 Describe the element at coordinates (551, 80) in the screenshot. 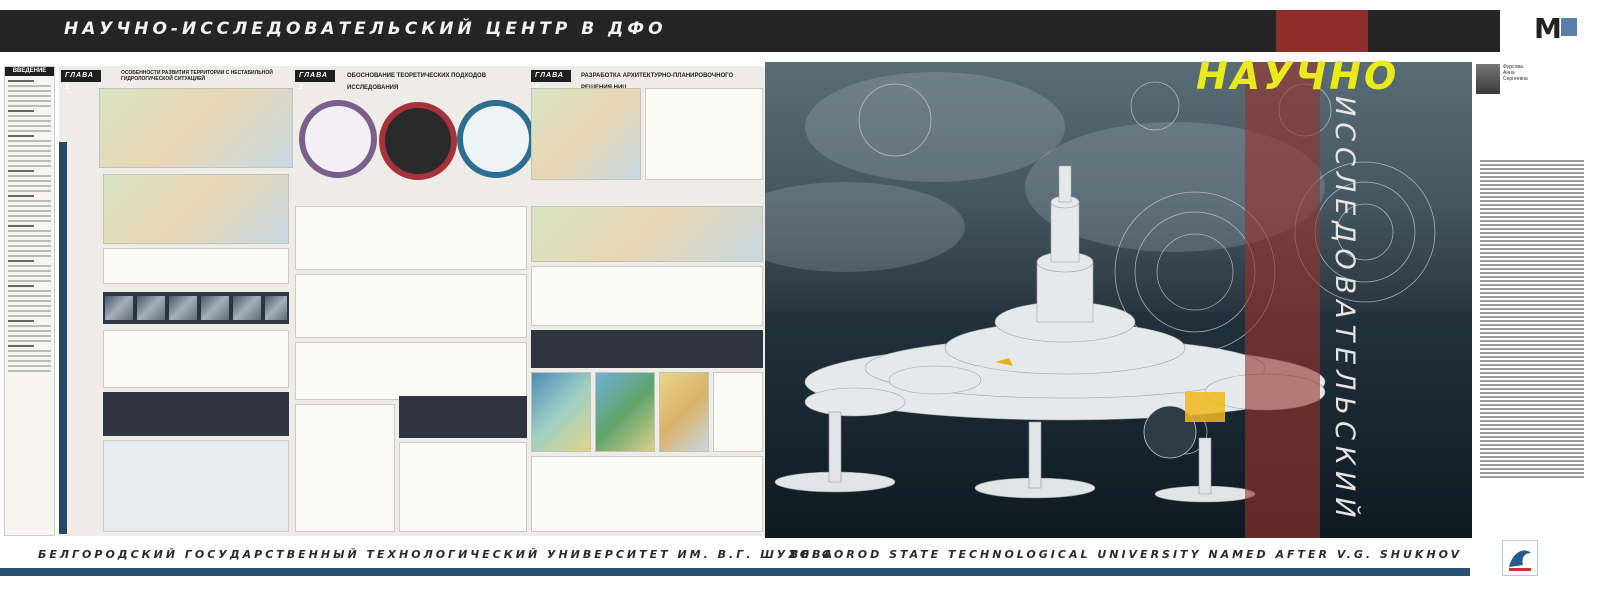

I see `chapter-3-label: ГЛАВА 3` at that location.